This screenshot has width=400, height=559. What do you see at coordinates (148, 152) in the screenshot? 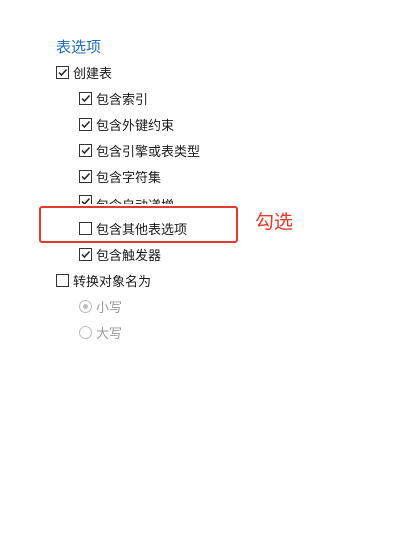
I see `include-engine-label: 包含引擎或表类型` at bounding box center [148, 152].